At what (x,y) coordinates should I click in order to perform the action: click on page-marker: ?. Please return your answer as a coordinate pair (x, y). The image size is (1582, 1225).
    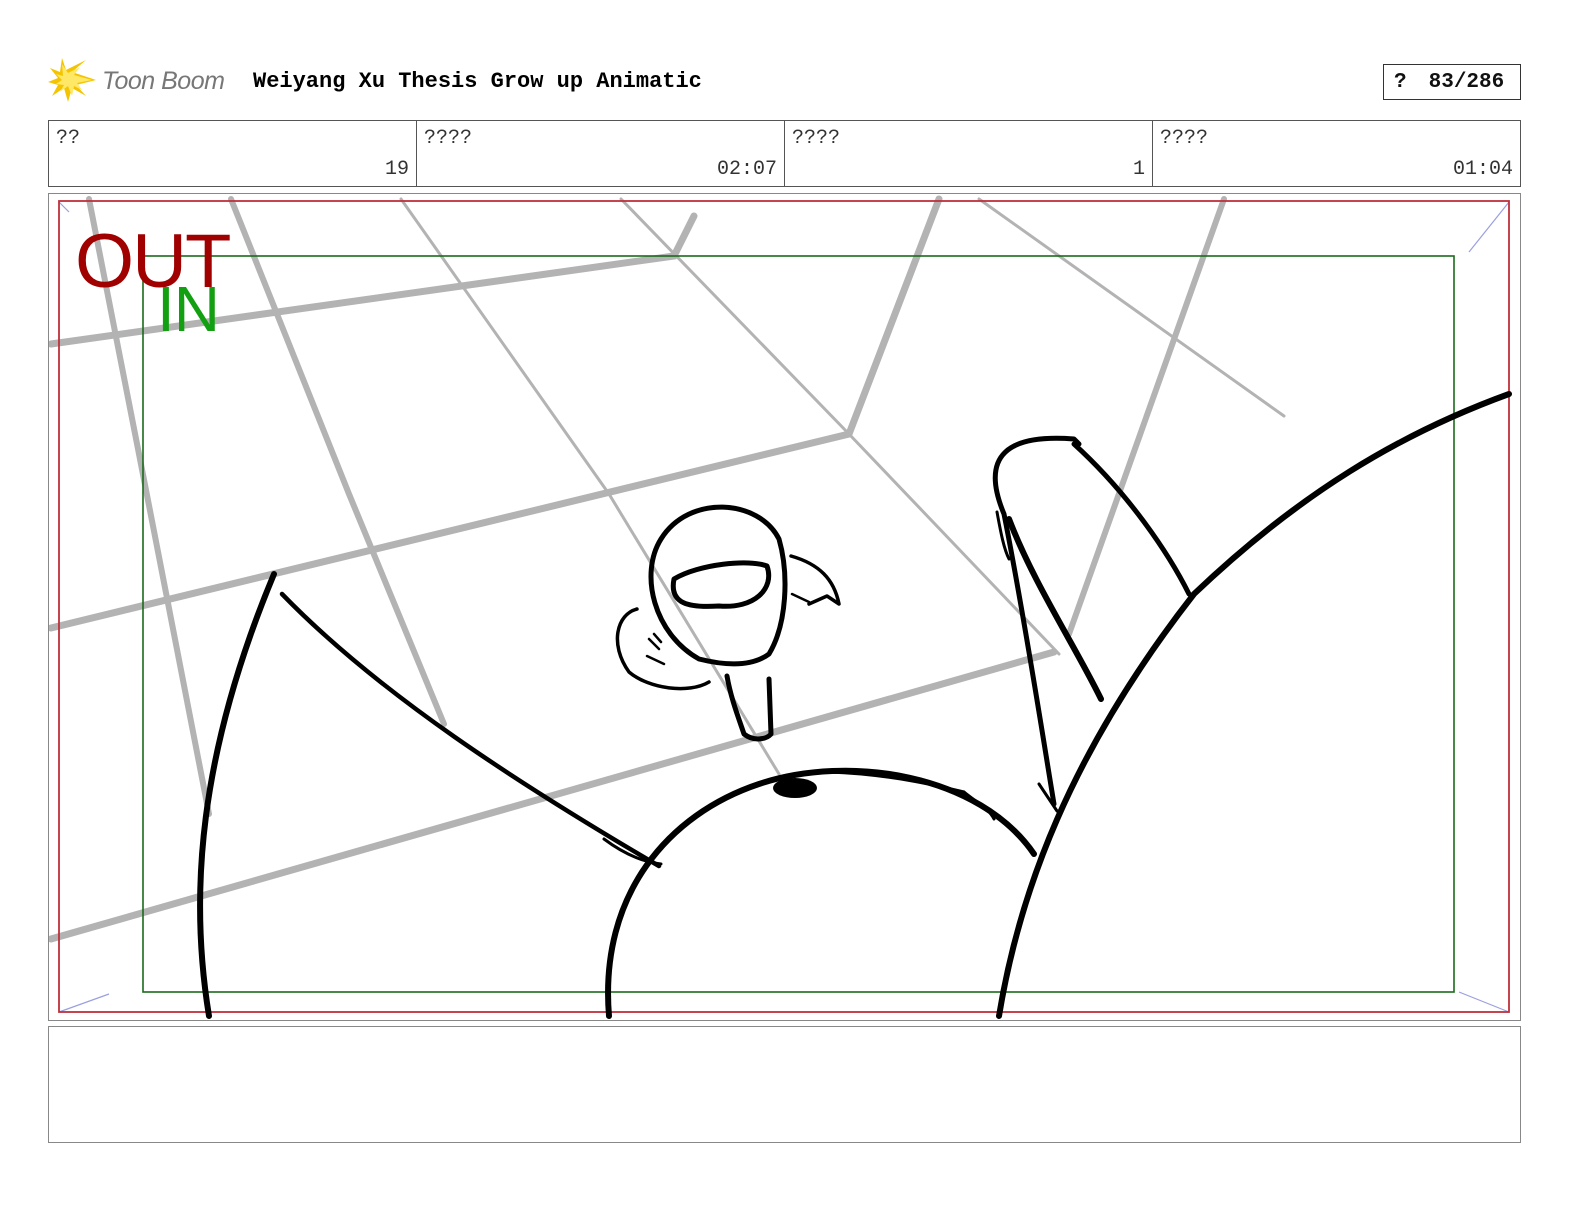
    Looking at the image, I should click on (1400, 82).